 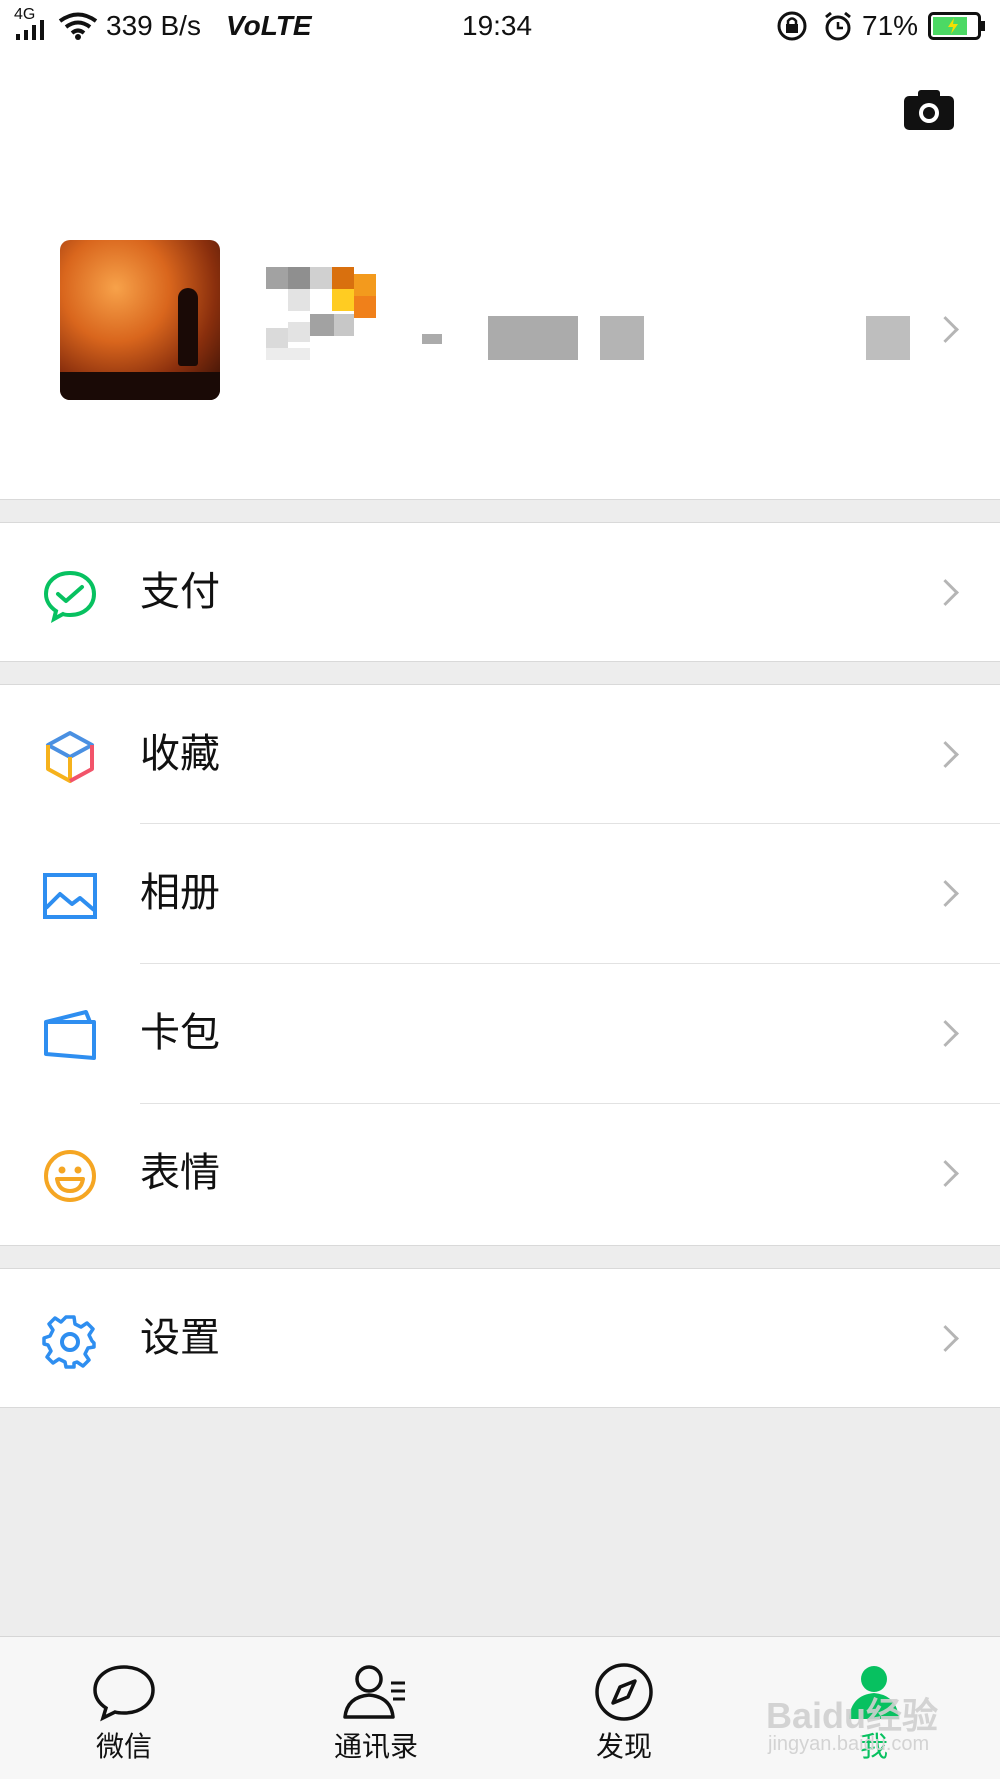 I want to click on watermark-logo: Baidu经验, so click(x=852, y=1715).